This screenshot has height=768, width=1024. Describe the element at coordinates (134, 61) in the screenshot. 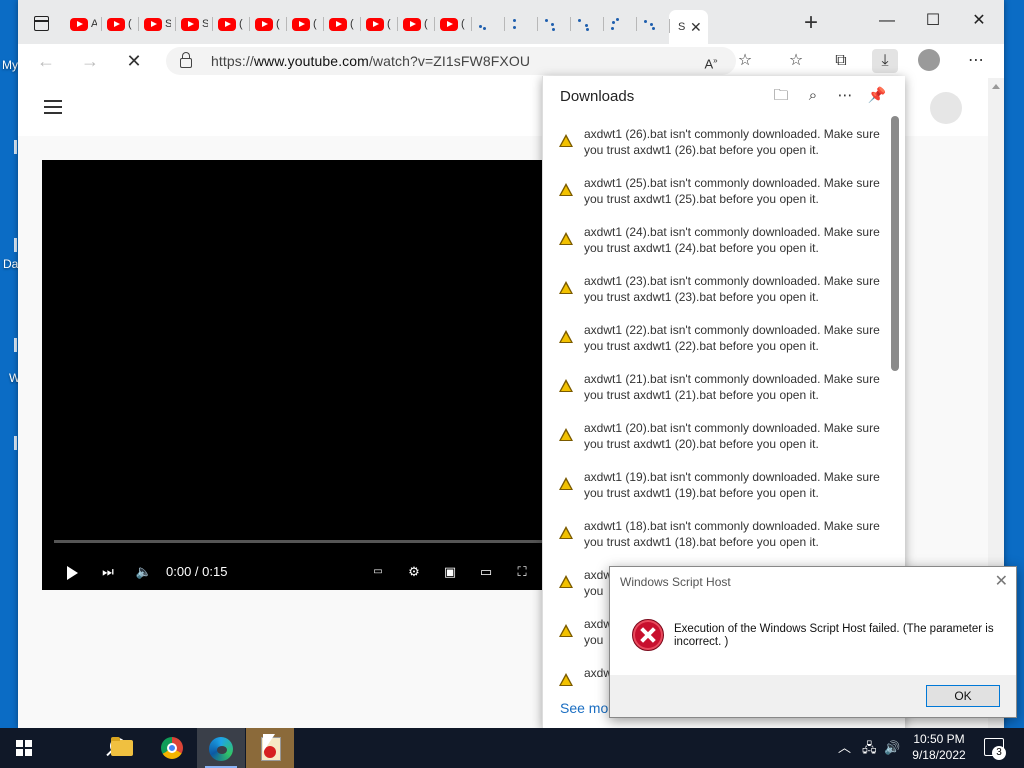

I see `stop-loading-icon: ✕` at that location.